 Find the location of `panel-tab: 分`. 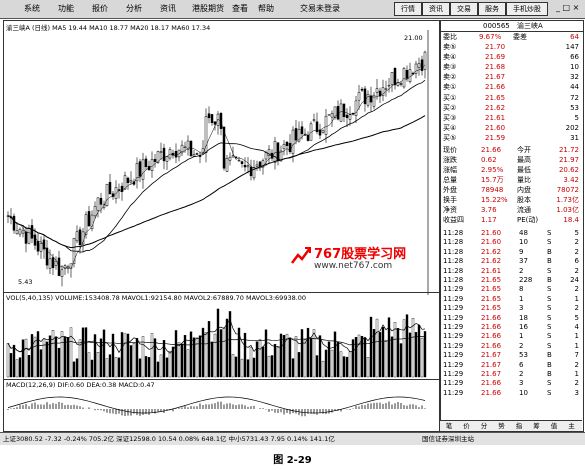

panel-tab: 分 is located at coordinates (484, 426).